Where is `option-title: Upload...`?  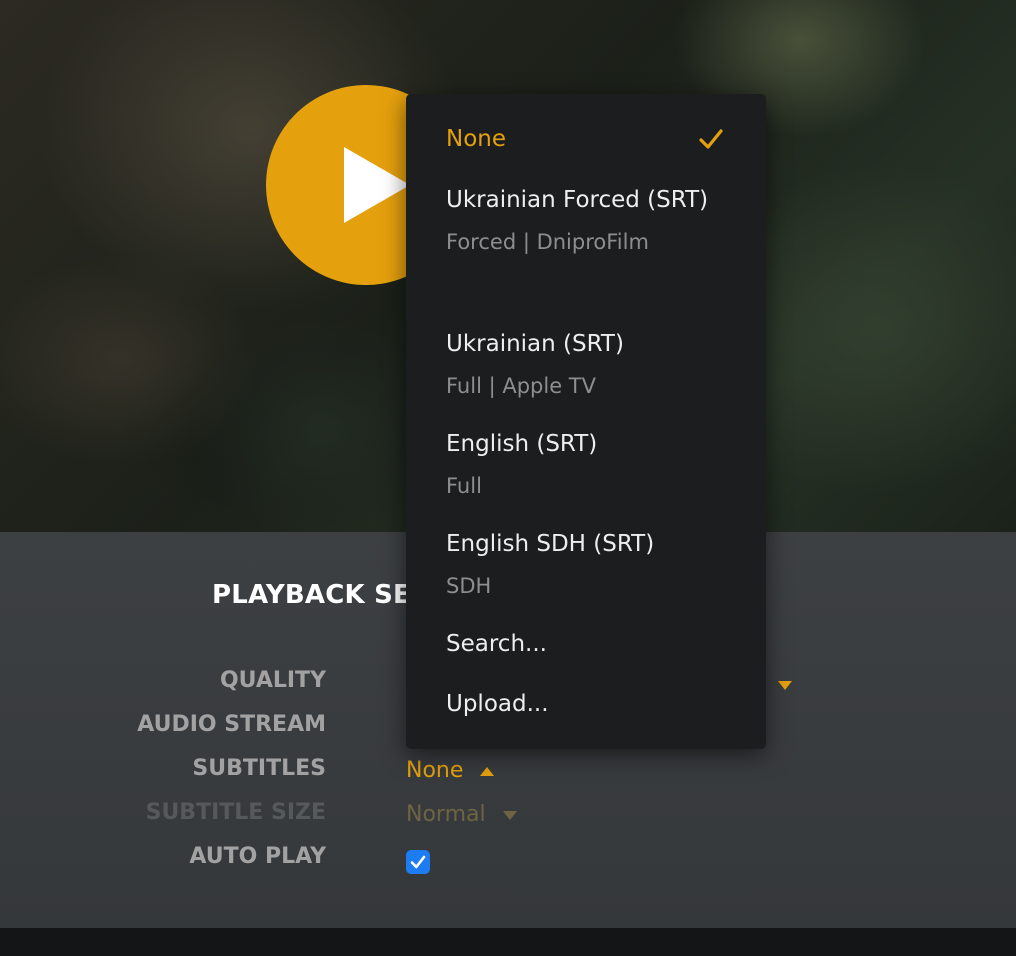 option-title: Upload... is located at coordinates (497, 704).